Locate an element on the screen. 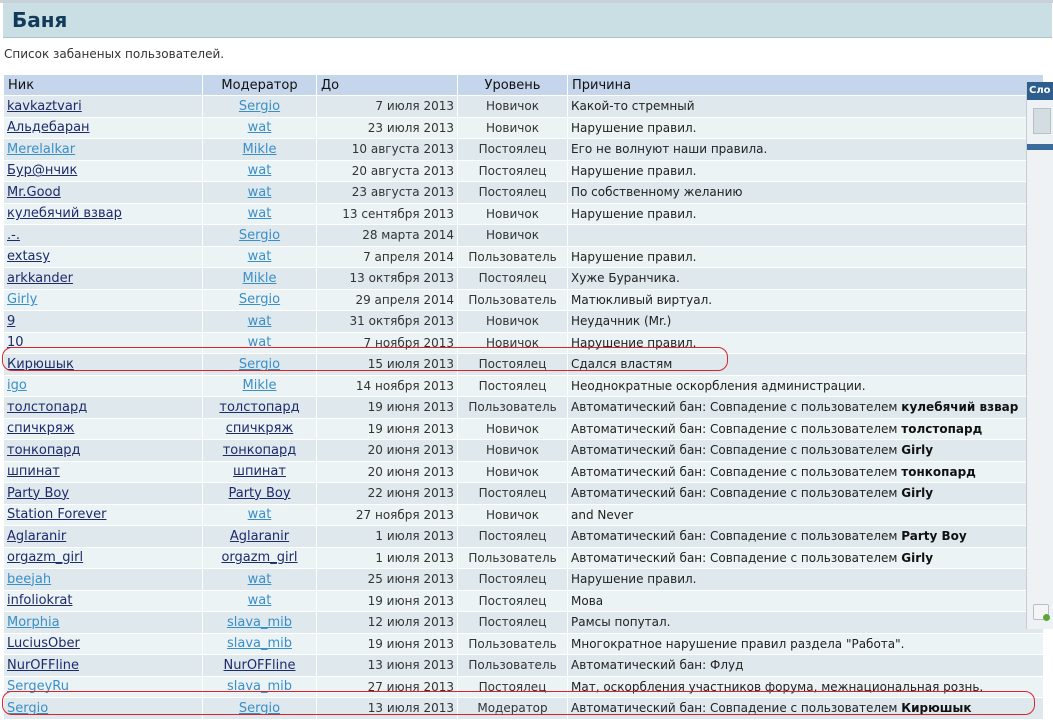 The image size is (1053, 720). reason-text: Нарушение правил. is located at coordinates (634, 170).